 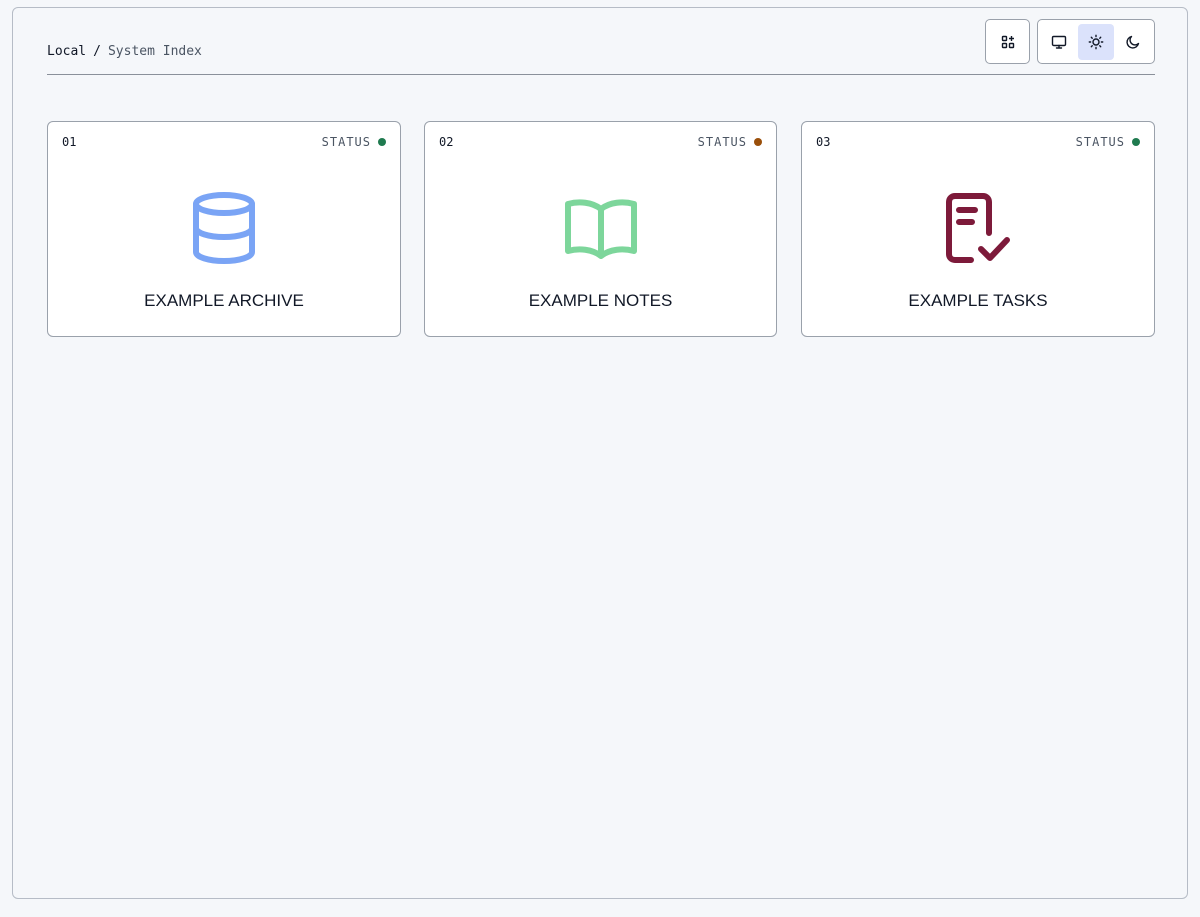 I want to click on card-title: EXAMPLE NOTES, so click(x=600, y=300).